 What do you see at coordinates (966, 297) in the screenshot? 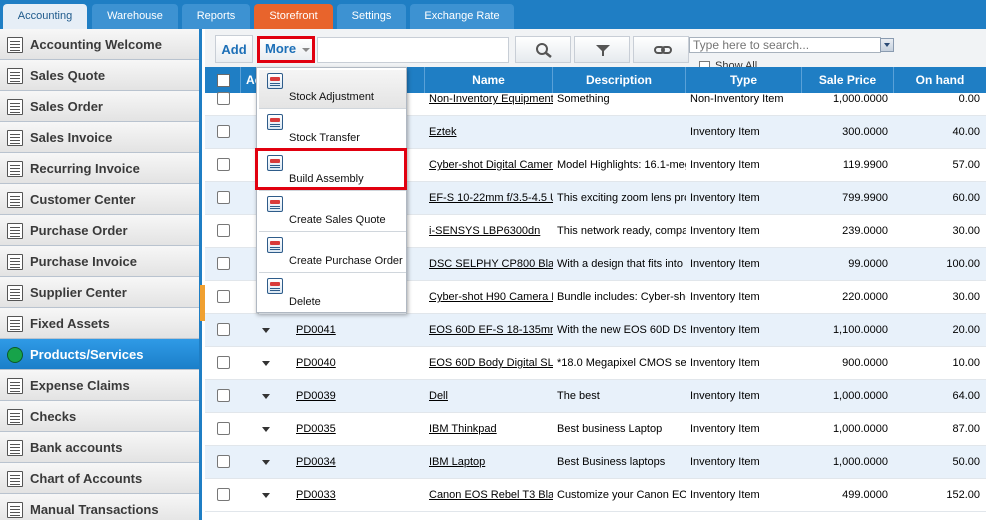
I see `row-on-hand: 30.00` at bounding box center [966, 297].